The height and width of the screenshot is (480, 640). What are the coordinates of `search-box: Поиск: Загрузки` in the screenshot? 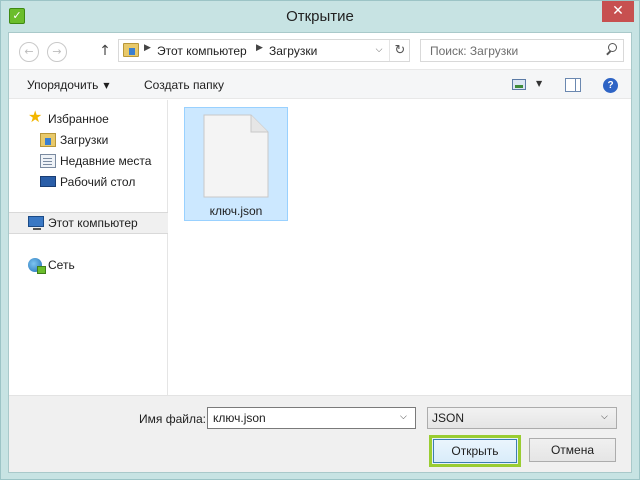 It's located at (522, 50).